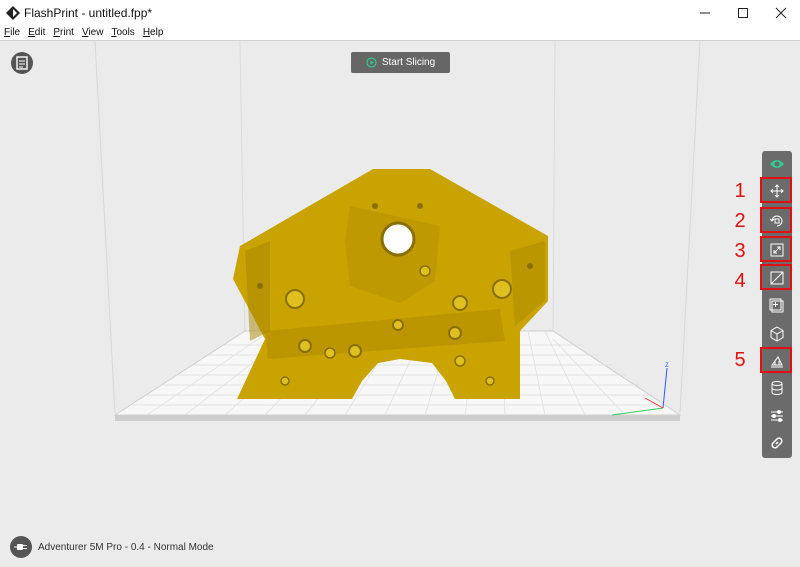  What do you see at coordinates (776, 220) in the screenshot?
I see `highlight-rotate` at bounding box center [776, 220].